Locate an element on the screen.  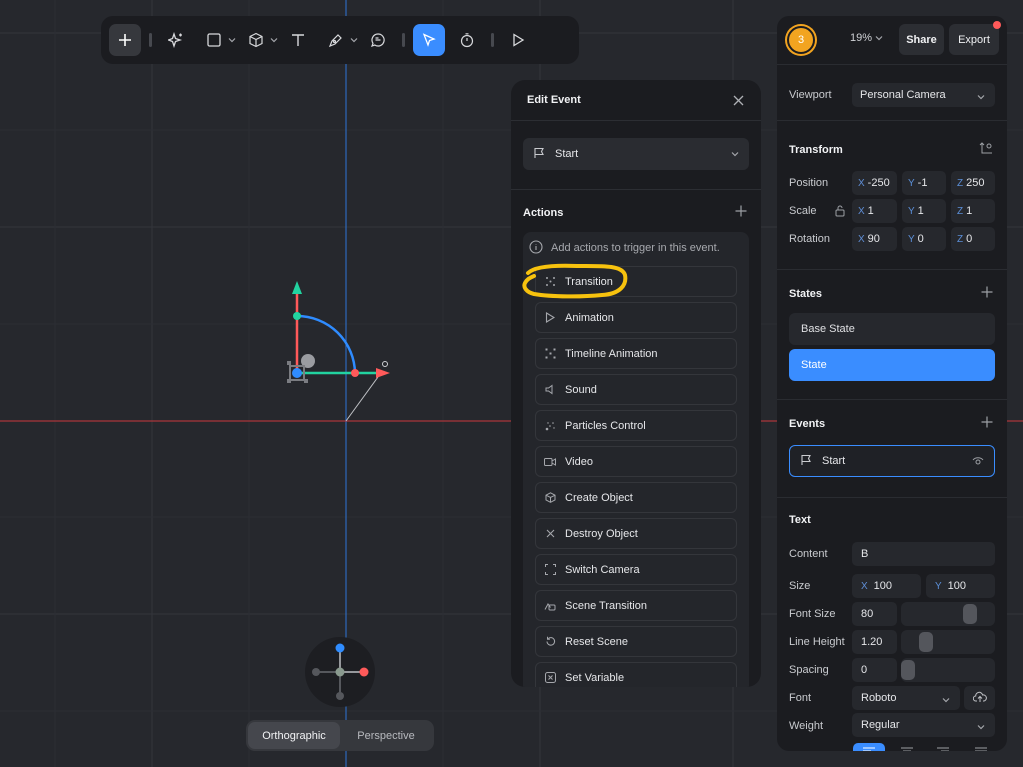
content-field: B is located at coordinates (923, 554).